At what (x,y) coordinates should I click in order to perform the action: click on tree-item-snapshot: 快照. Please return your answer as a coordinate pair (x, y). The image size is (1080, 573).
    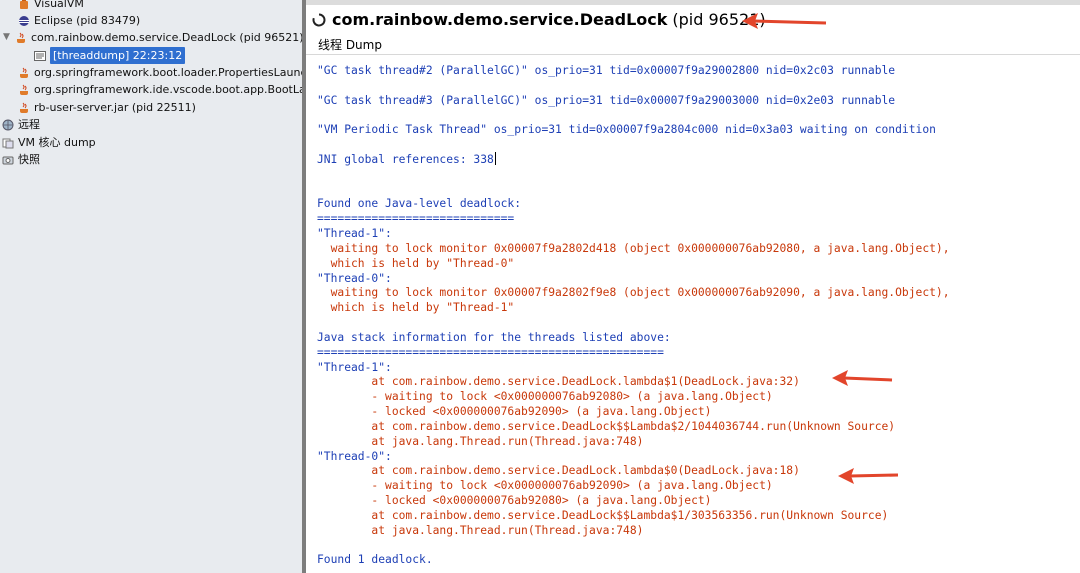
    Looking at the image, I should click on (21, 159).